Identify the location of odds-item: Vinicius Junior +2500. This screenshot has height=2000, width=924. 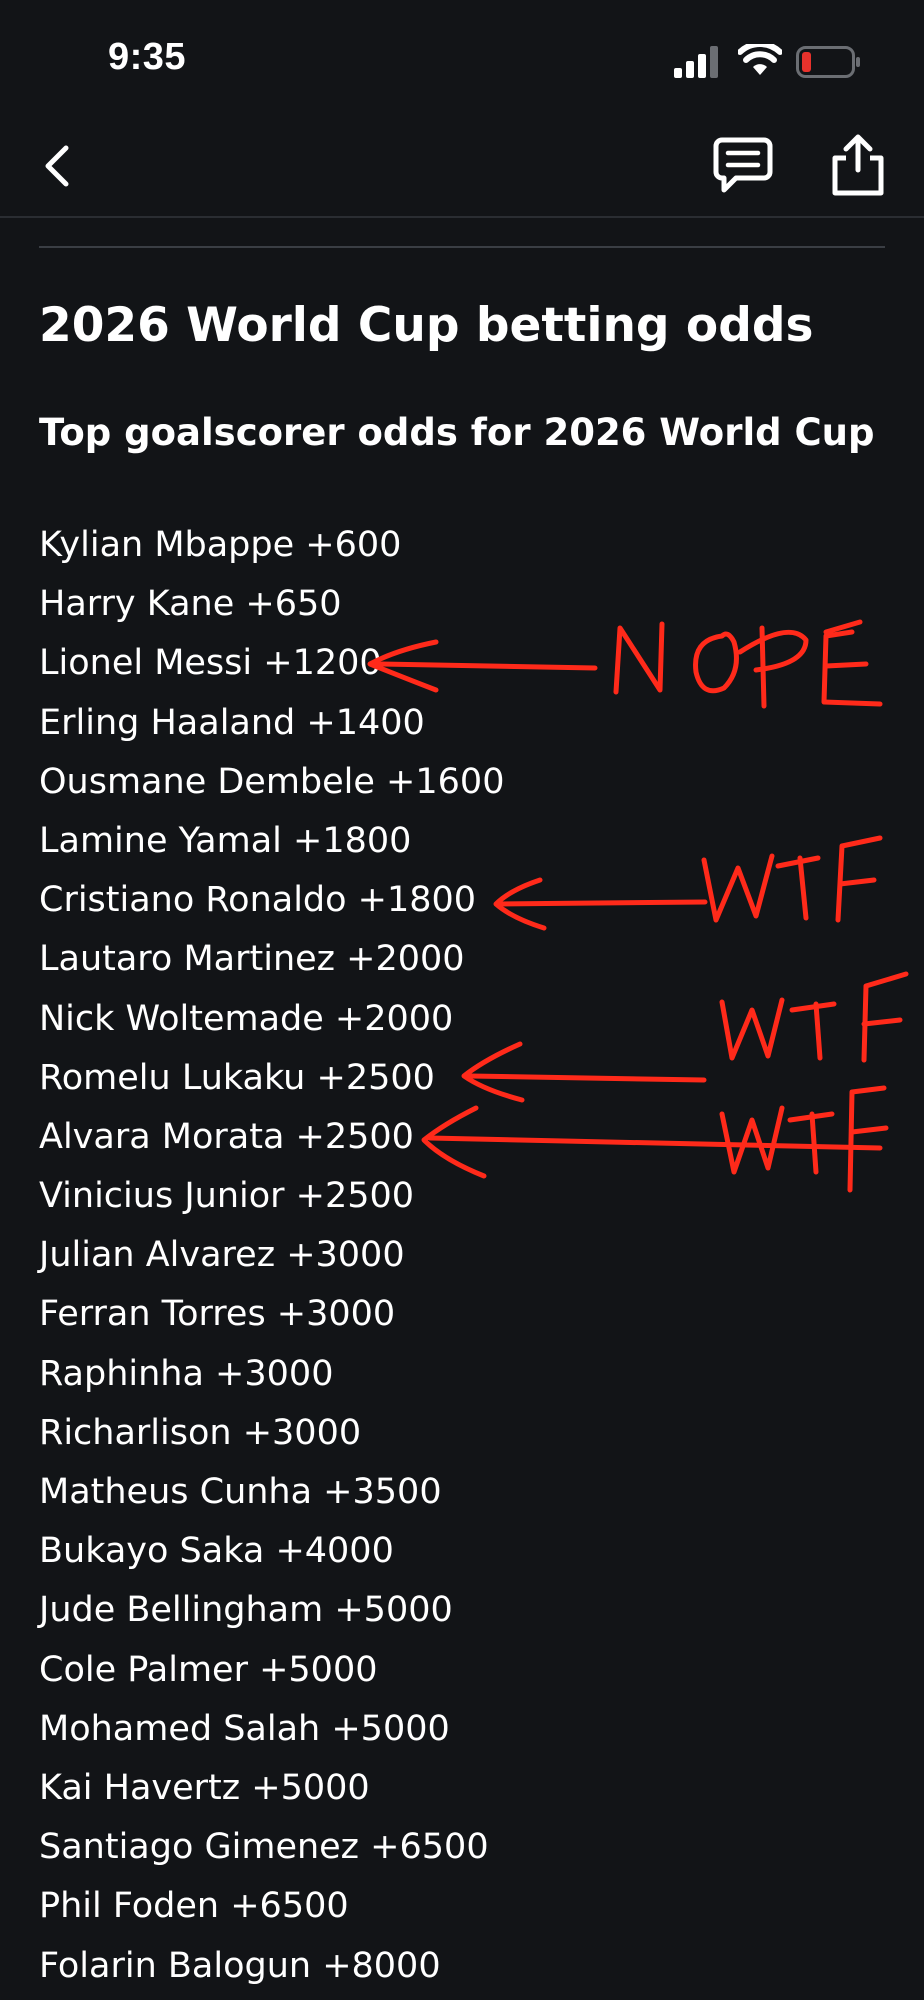
(227, 1196).